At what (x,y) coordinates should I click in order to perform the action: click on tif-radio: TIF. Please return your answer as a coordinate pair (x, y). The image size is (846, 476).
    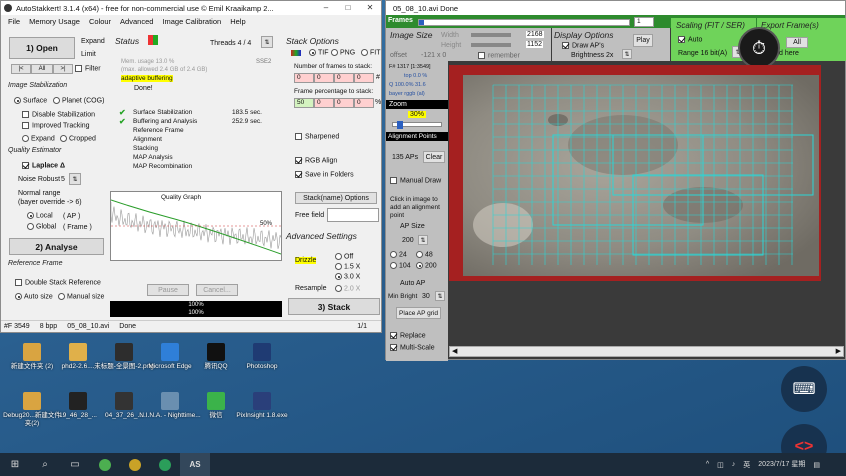
    Looking at the image, I should click on (319, 52).